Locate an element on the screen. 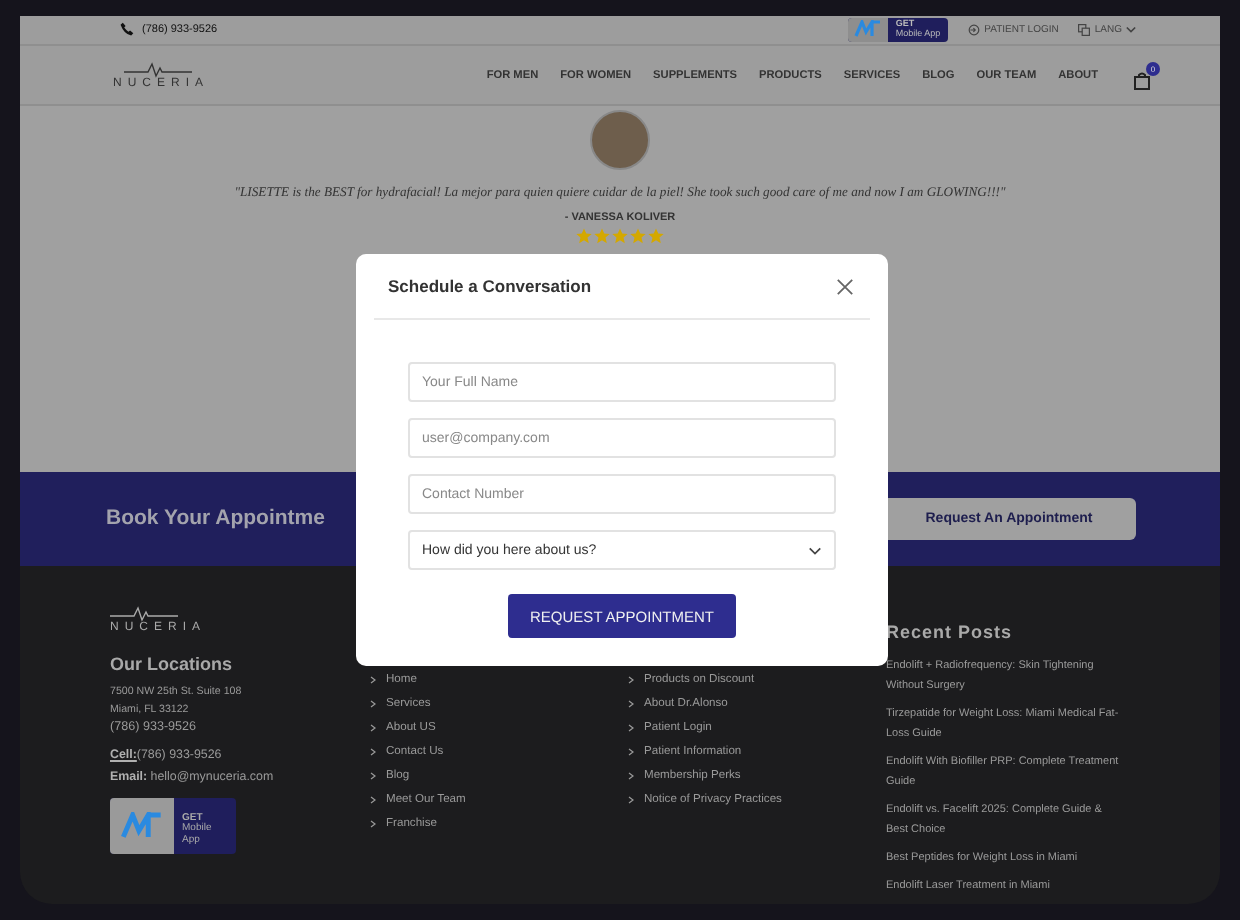  chevron-down-icon is located at coordinates (815, 550).